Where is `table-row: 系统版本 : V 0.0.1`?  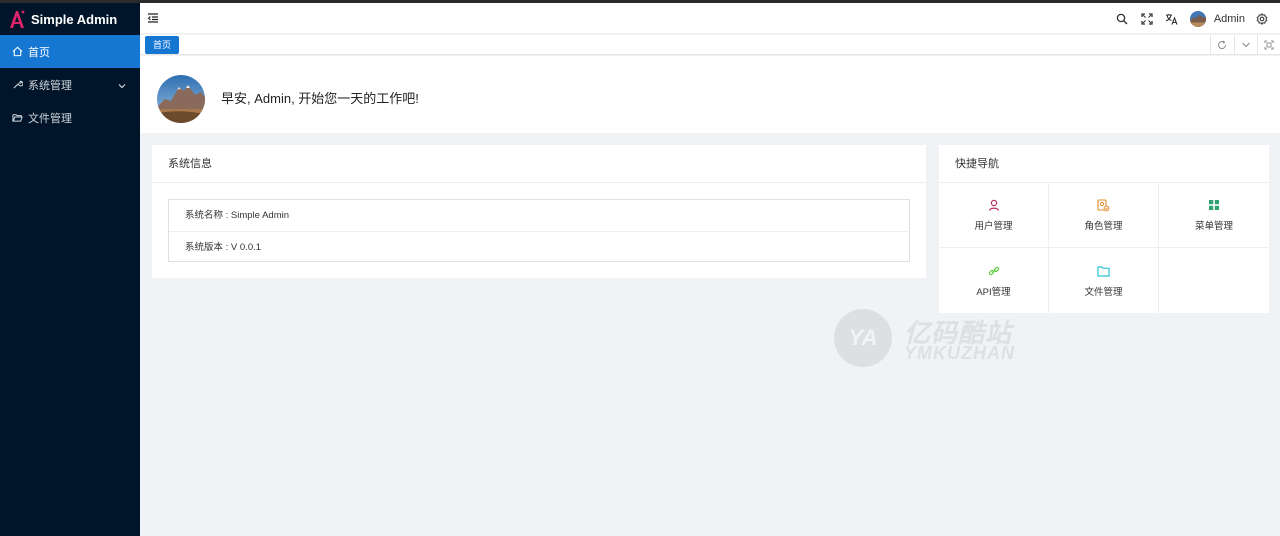 table-row: 系统版本 : V 0.0.1 is located at coordinates (539, 246).